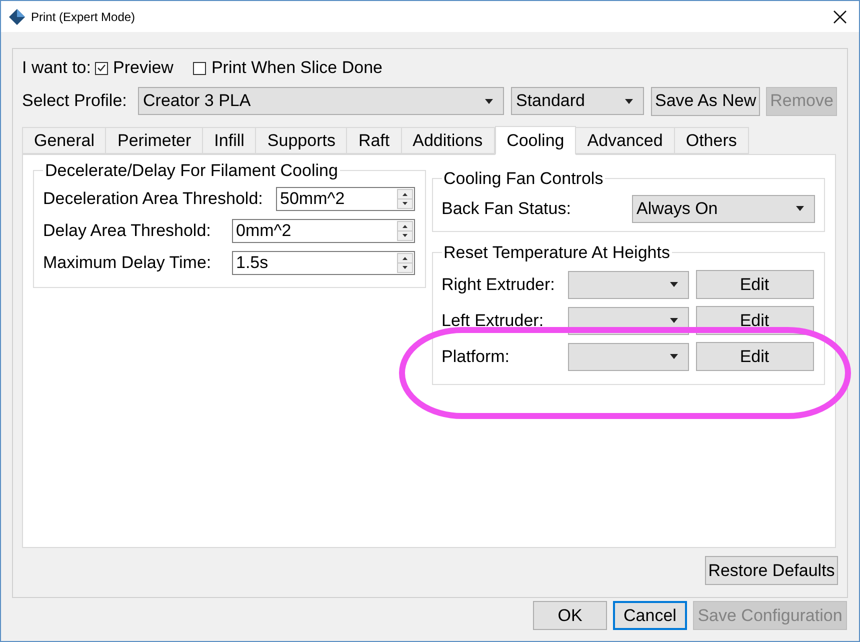 The height and width of the screenshot is (642, 860). I want to click on field-label: Left Extruder:, so click(493, 321).